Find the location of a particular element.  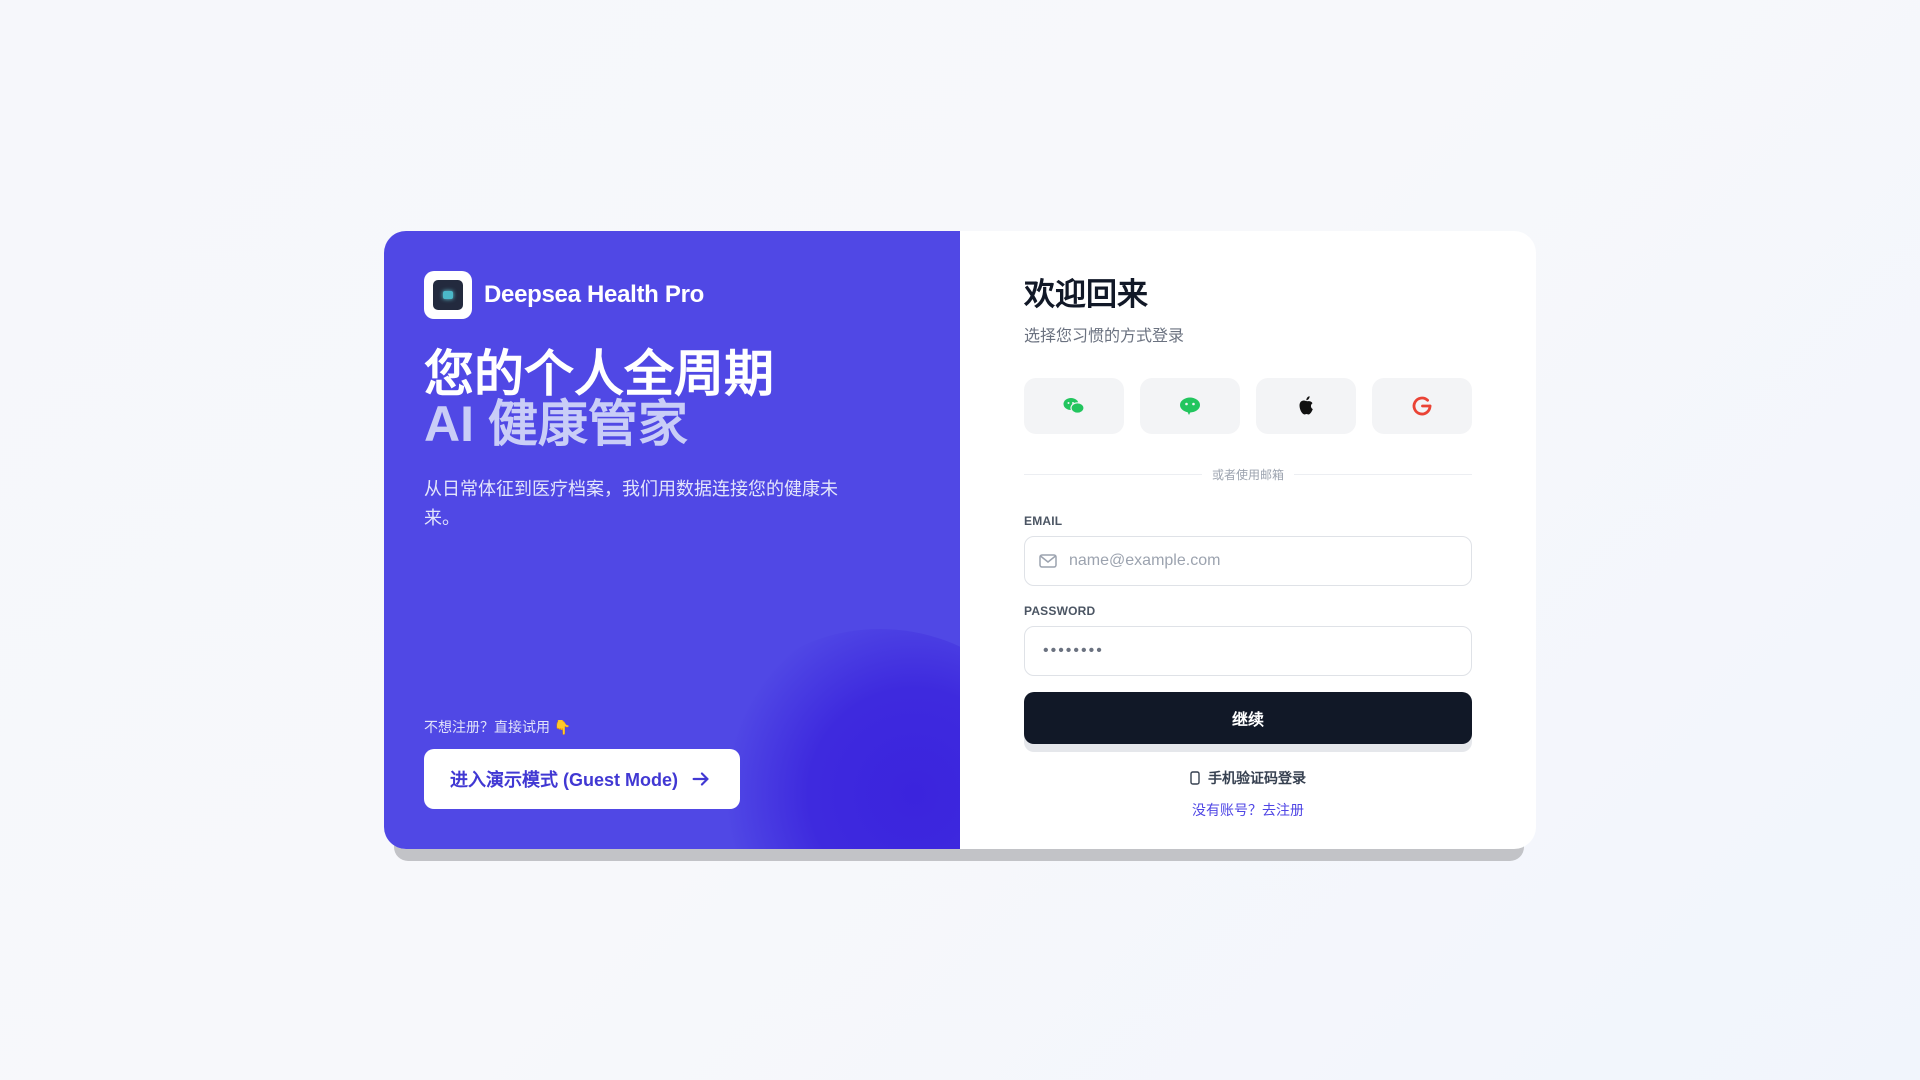

arrow-right-icon is located at coordinates (700, 779).